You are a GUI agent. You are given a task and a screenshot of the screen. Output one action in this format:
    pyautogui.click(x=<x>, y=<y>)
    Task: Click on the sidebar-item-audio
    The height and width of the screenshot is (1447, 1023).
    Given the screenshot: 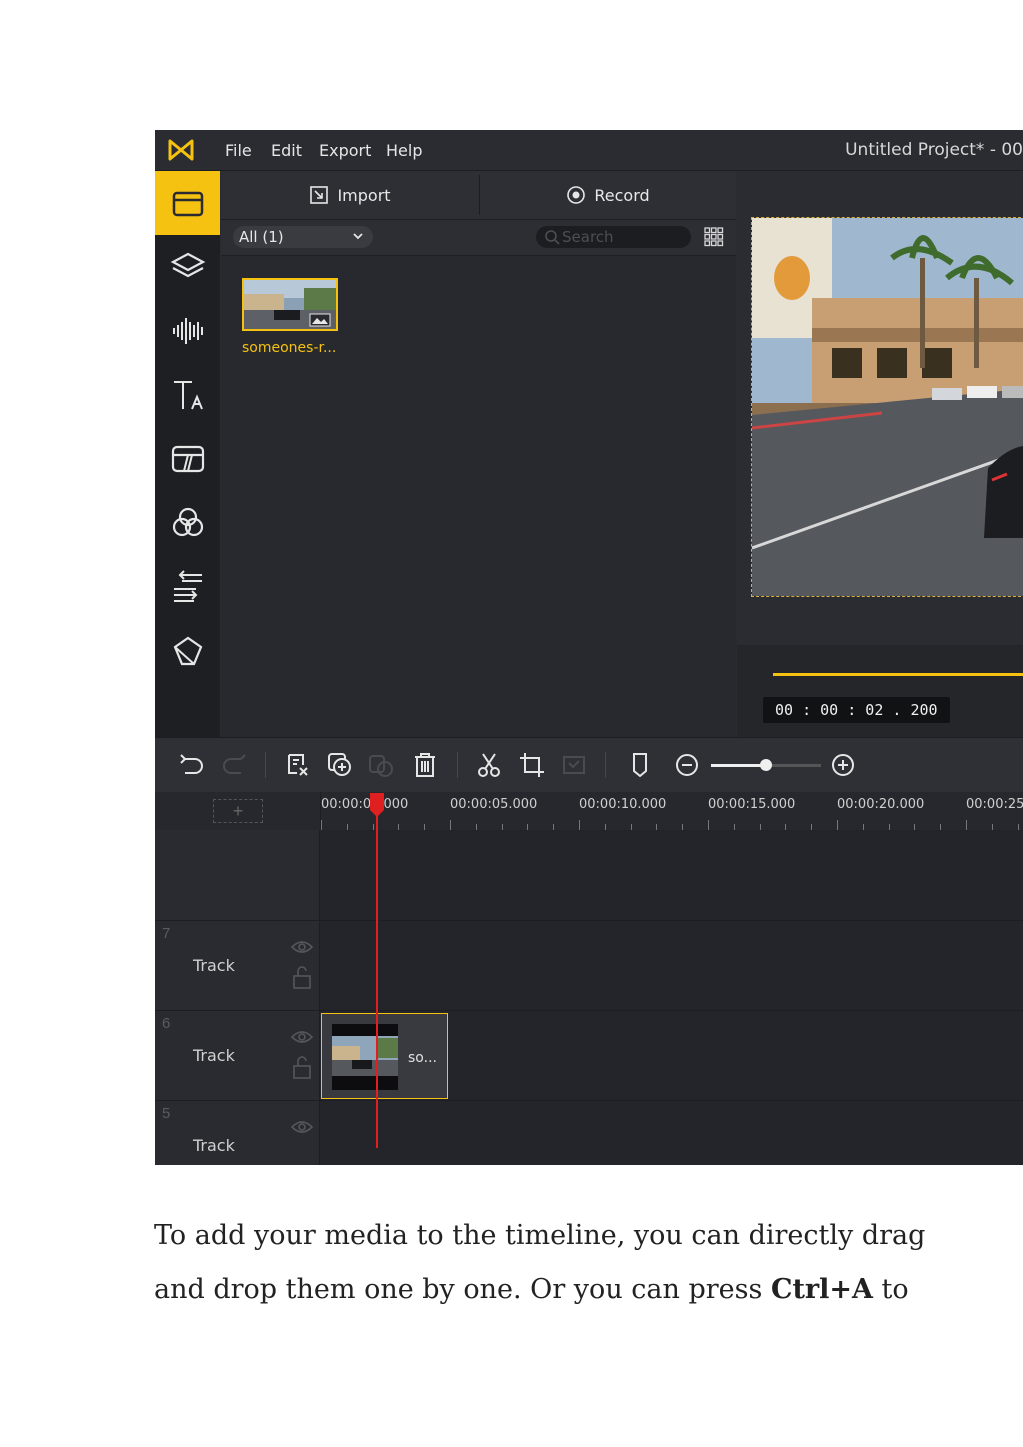 What is the action you would take?
    pyautogui.click(x=187, y=331)
    